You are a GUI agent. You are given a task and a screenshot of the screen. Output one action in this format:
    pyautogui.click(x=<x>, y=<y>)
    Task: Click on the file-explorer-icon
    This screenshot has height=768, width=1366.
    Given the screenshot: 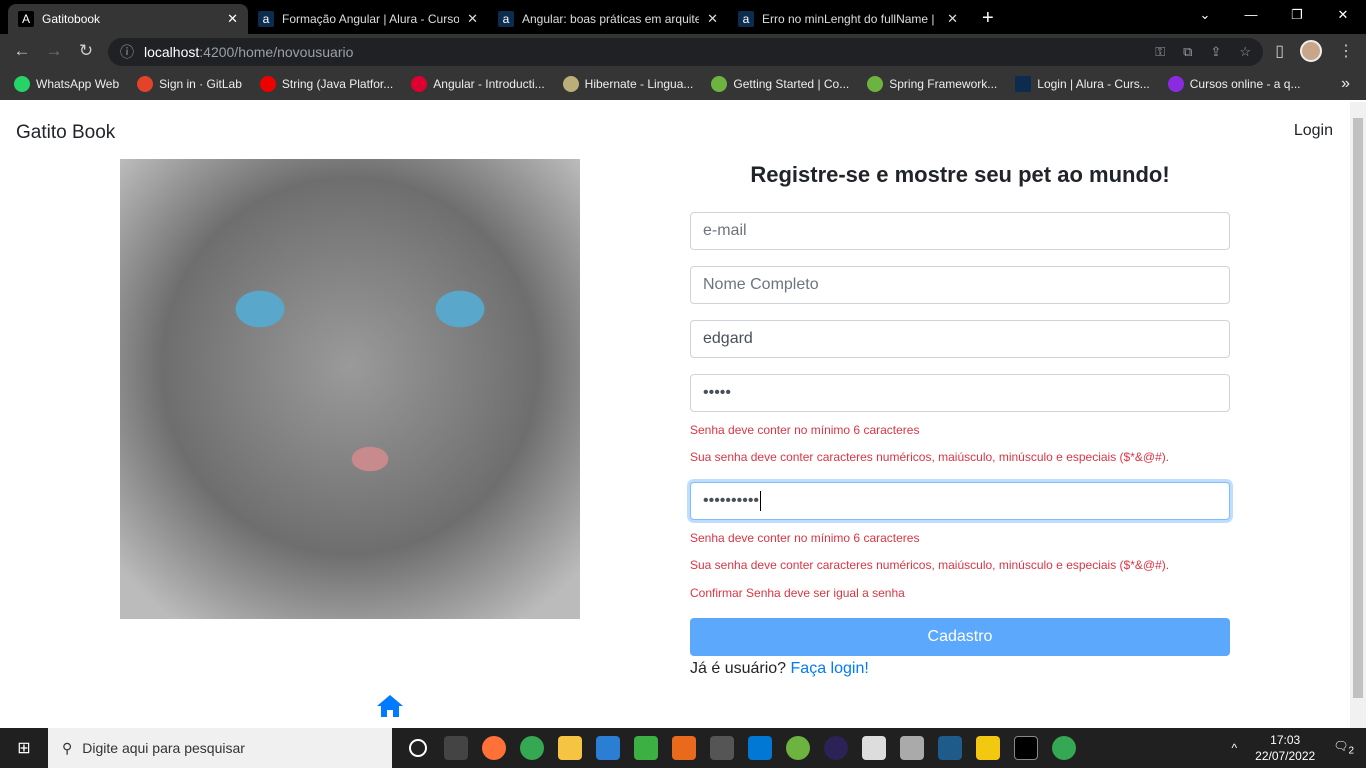 What is the action you would take?
    pyautogui.click(x=570, y=748)
    